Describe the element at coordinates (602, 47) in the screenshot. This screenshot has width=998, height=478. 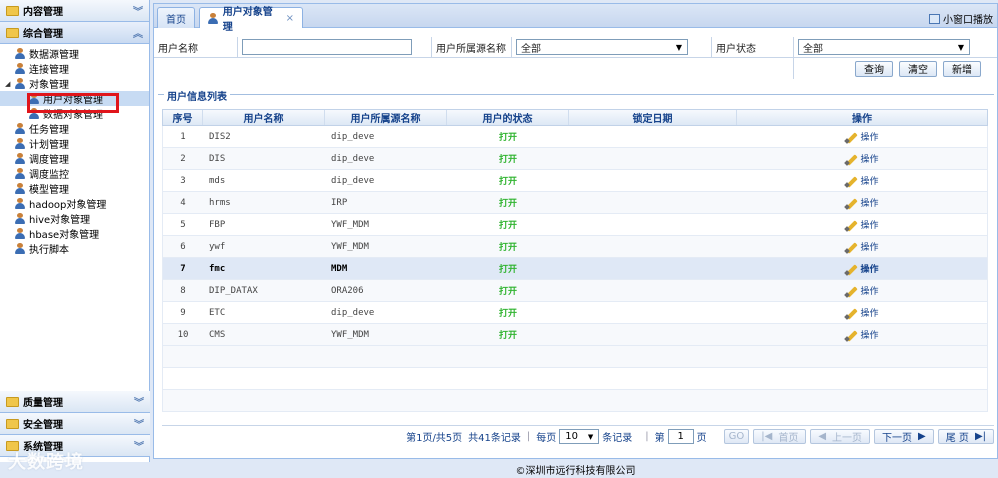
I see `source-select: 全部 ▼` at that location.